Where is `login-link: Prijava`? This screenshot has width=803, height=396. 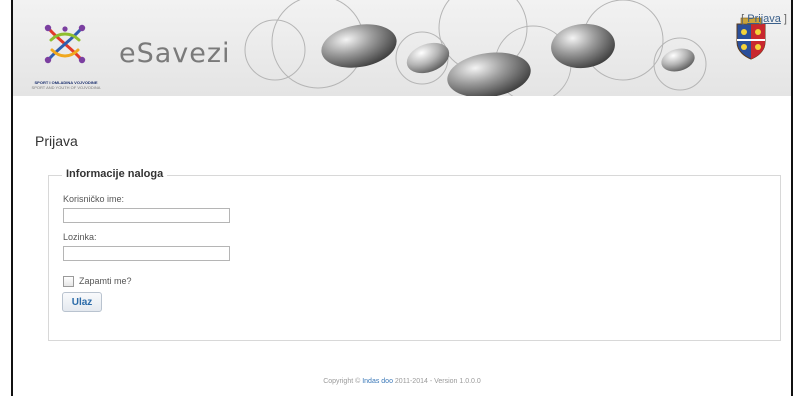 login-link: Prijava is located at coordinates (764, 19).